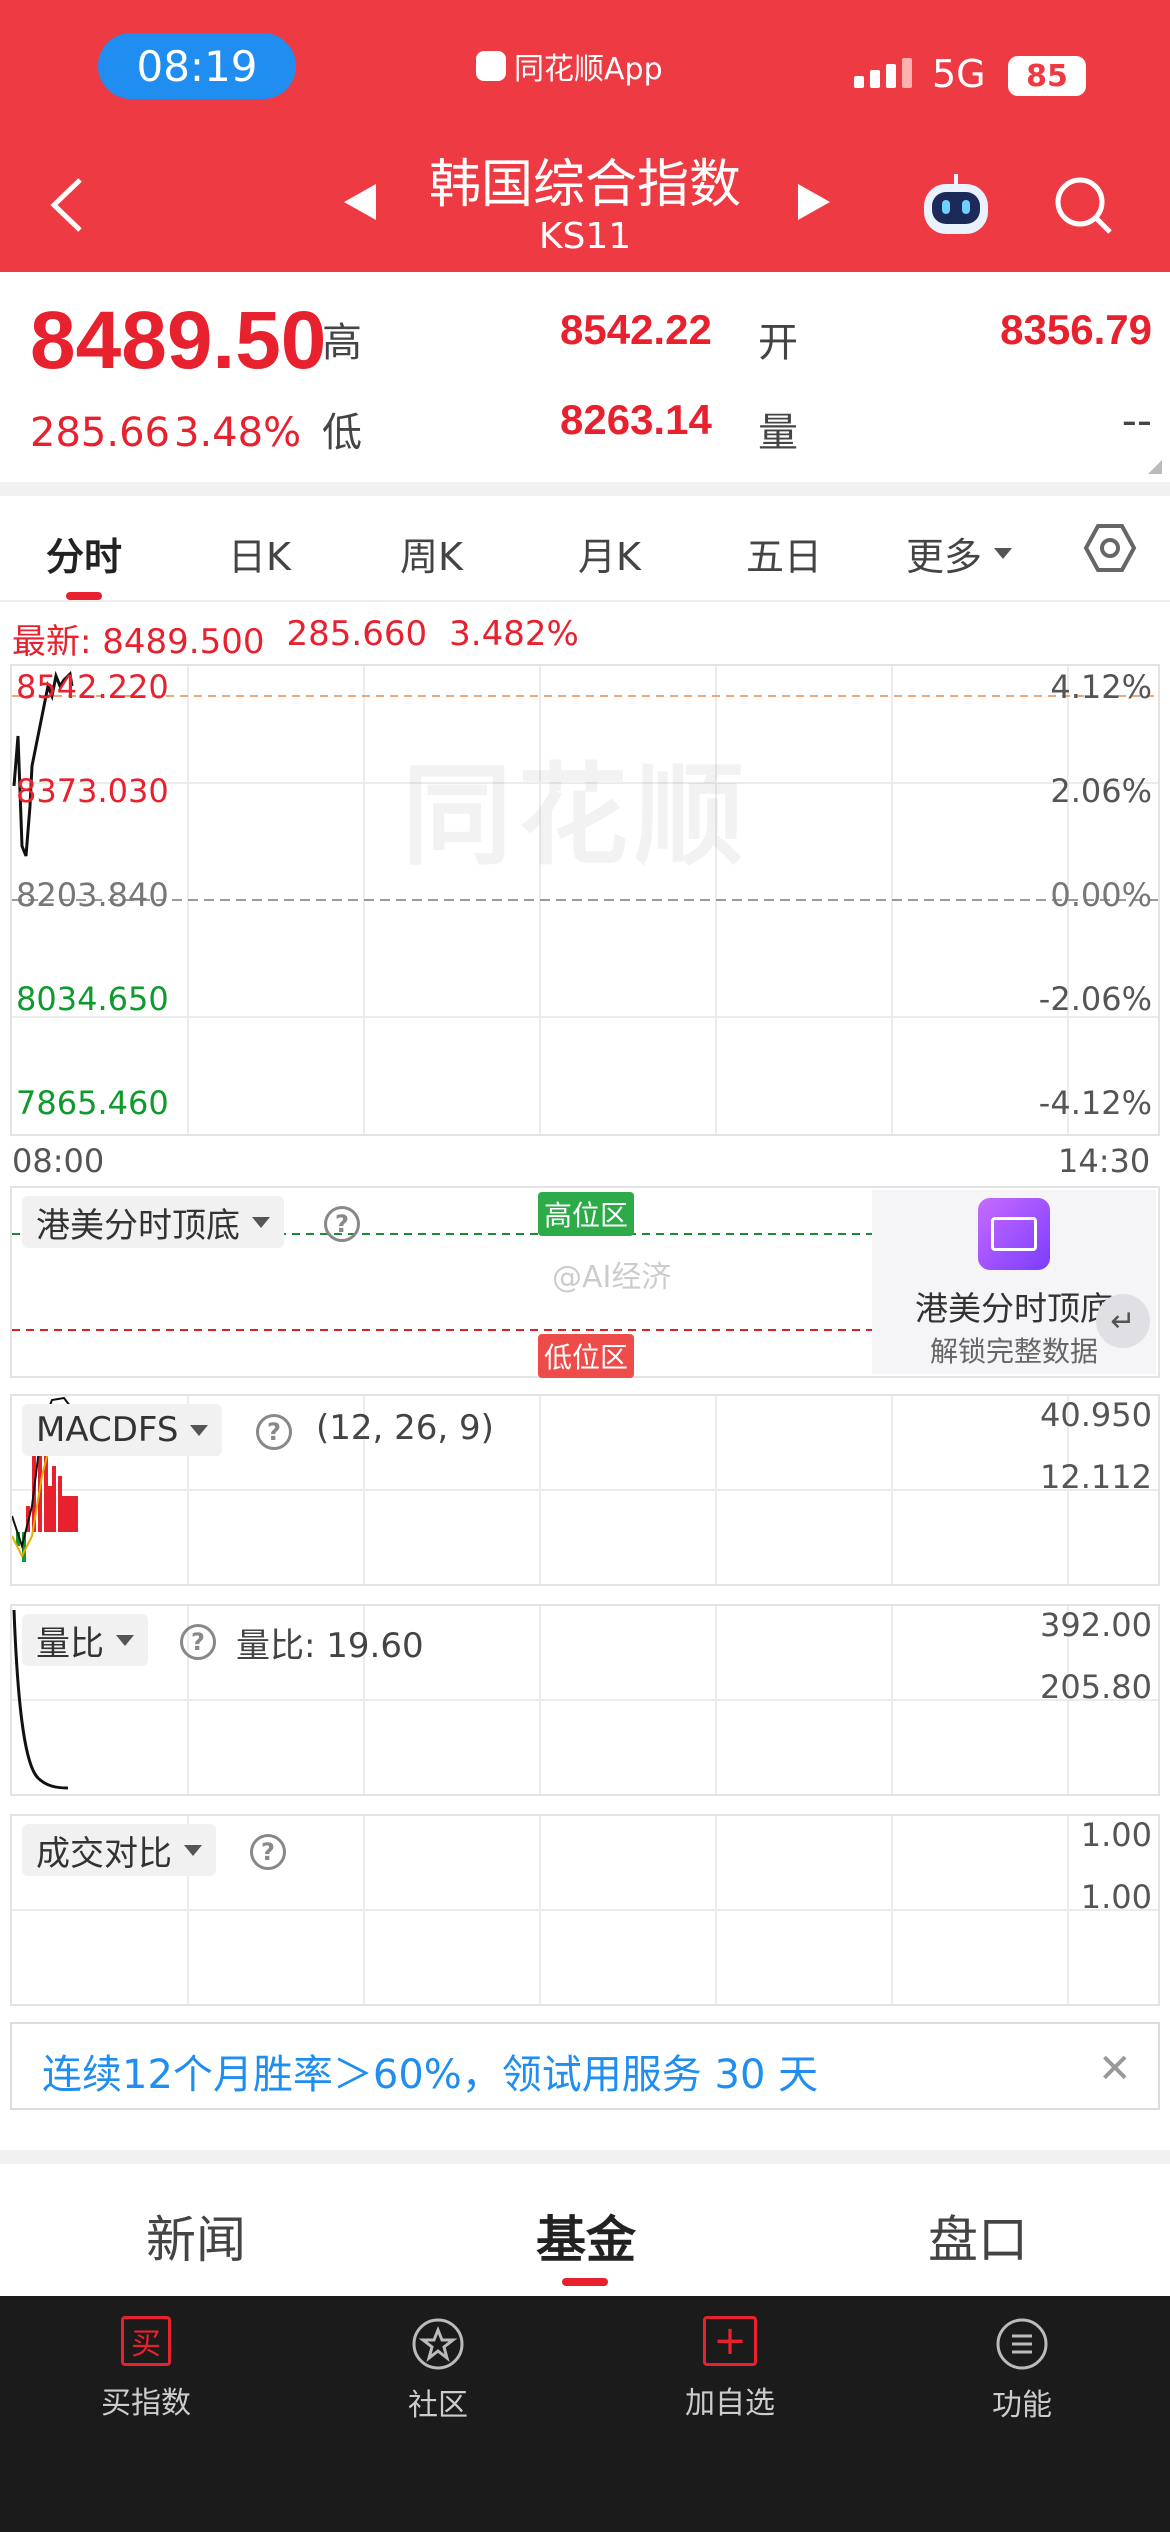 The width and height of the screenshot is (1170, 2532). Describe the element at coordinates (146, 2344) in the screenshot. I see `buy-icon-glyph: 买` at that location.